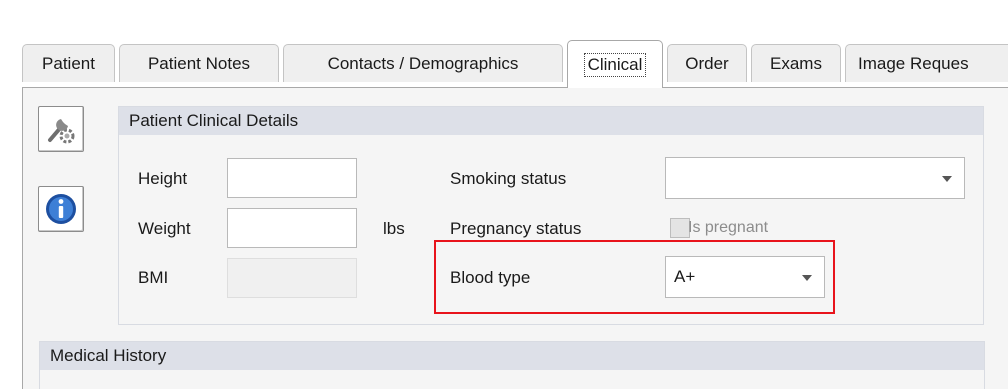 This screenshot has height=389, width=1008. Describe the element at coordinates (815, 178) in the screenshot. I see `smoking-status-dropdown` at that location.